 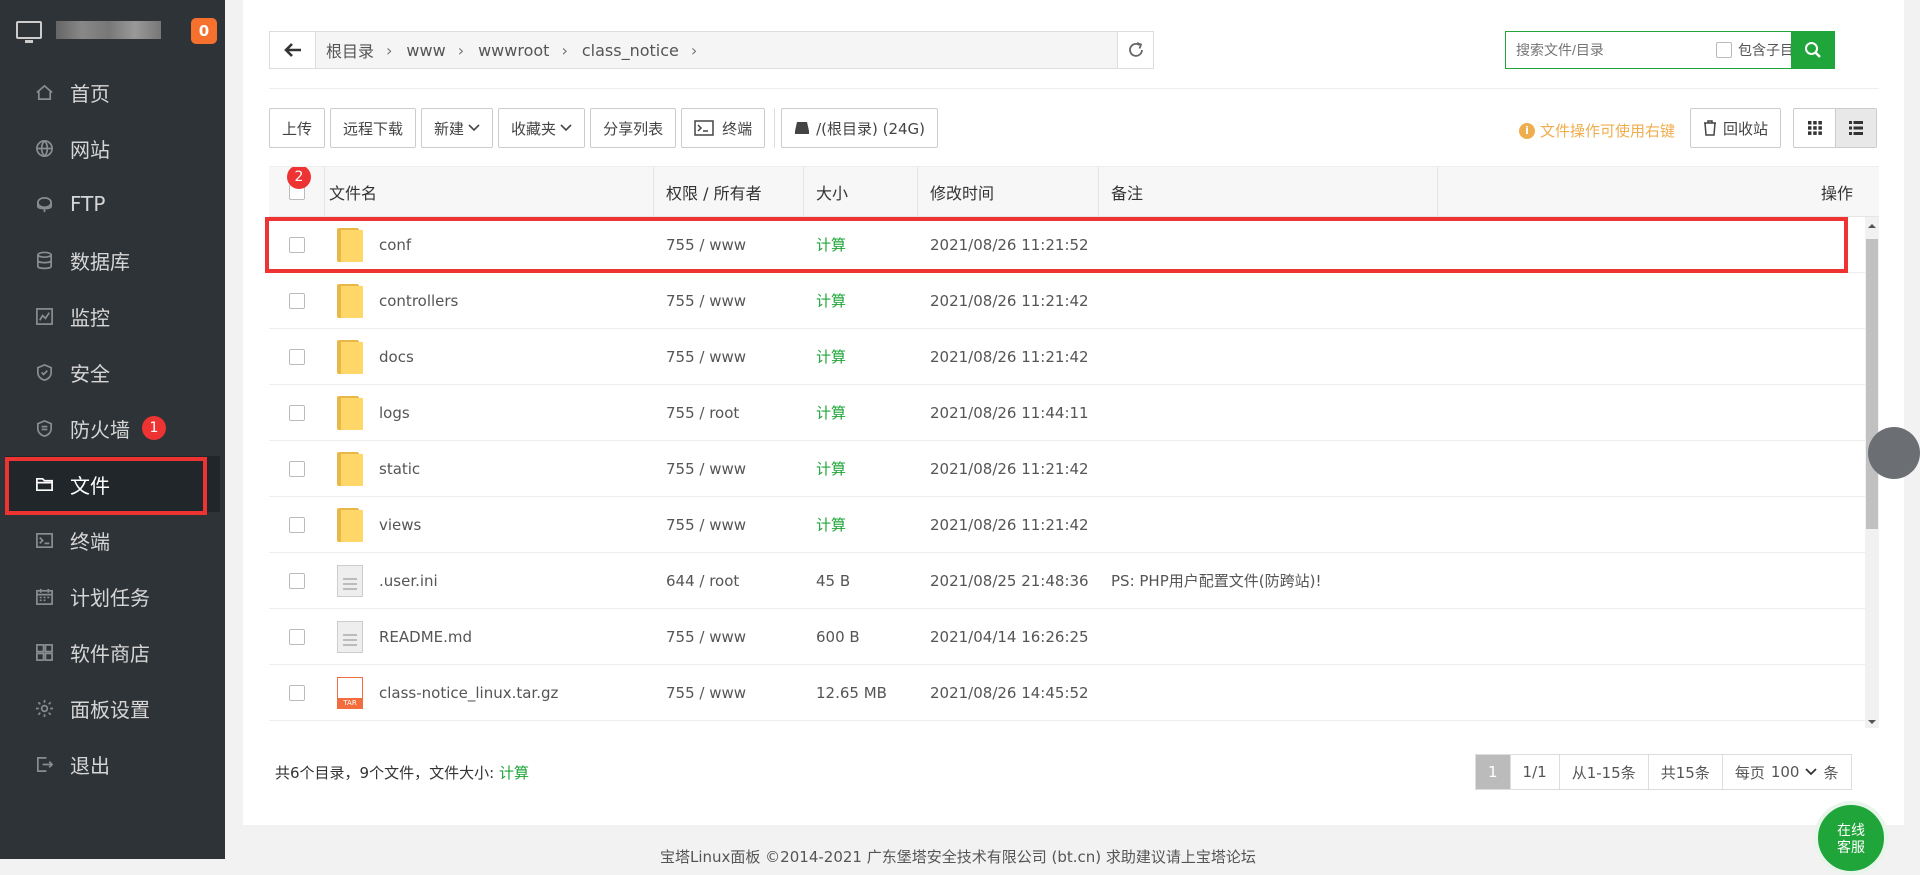 What do you see at coordinates (399, 469) in the screenshot?
I see `file-name: static` at bounding box center [399, 469].